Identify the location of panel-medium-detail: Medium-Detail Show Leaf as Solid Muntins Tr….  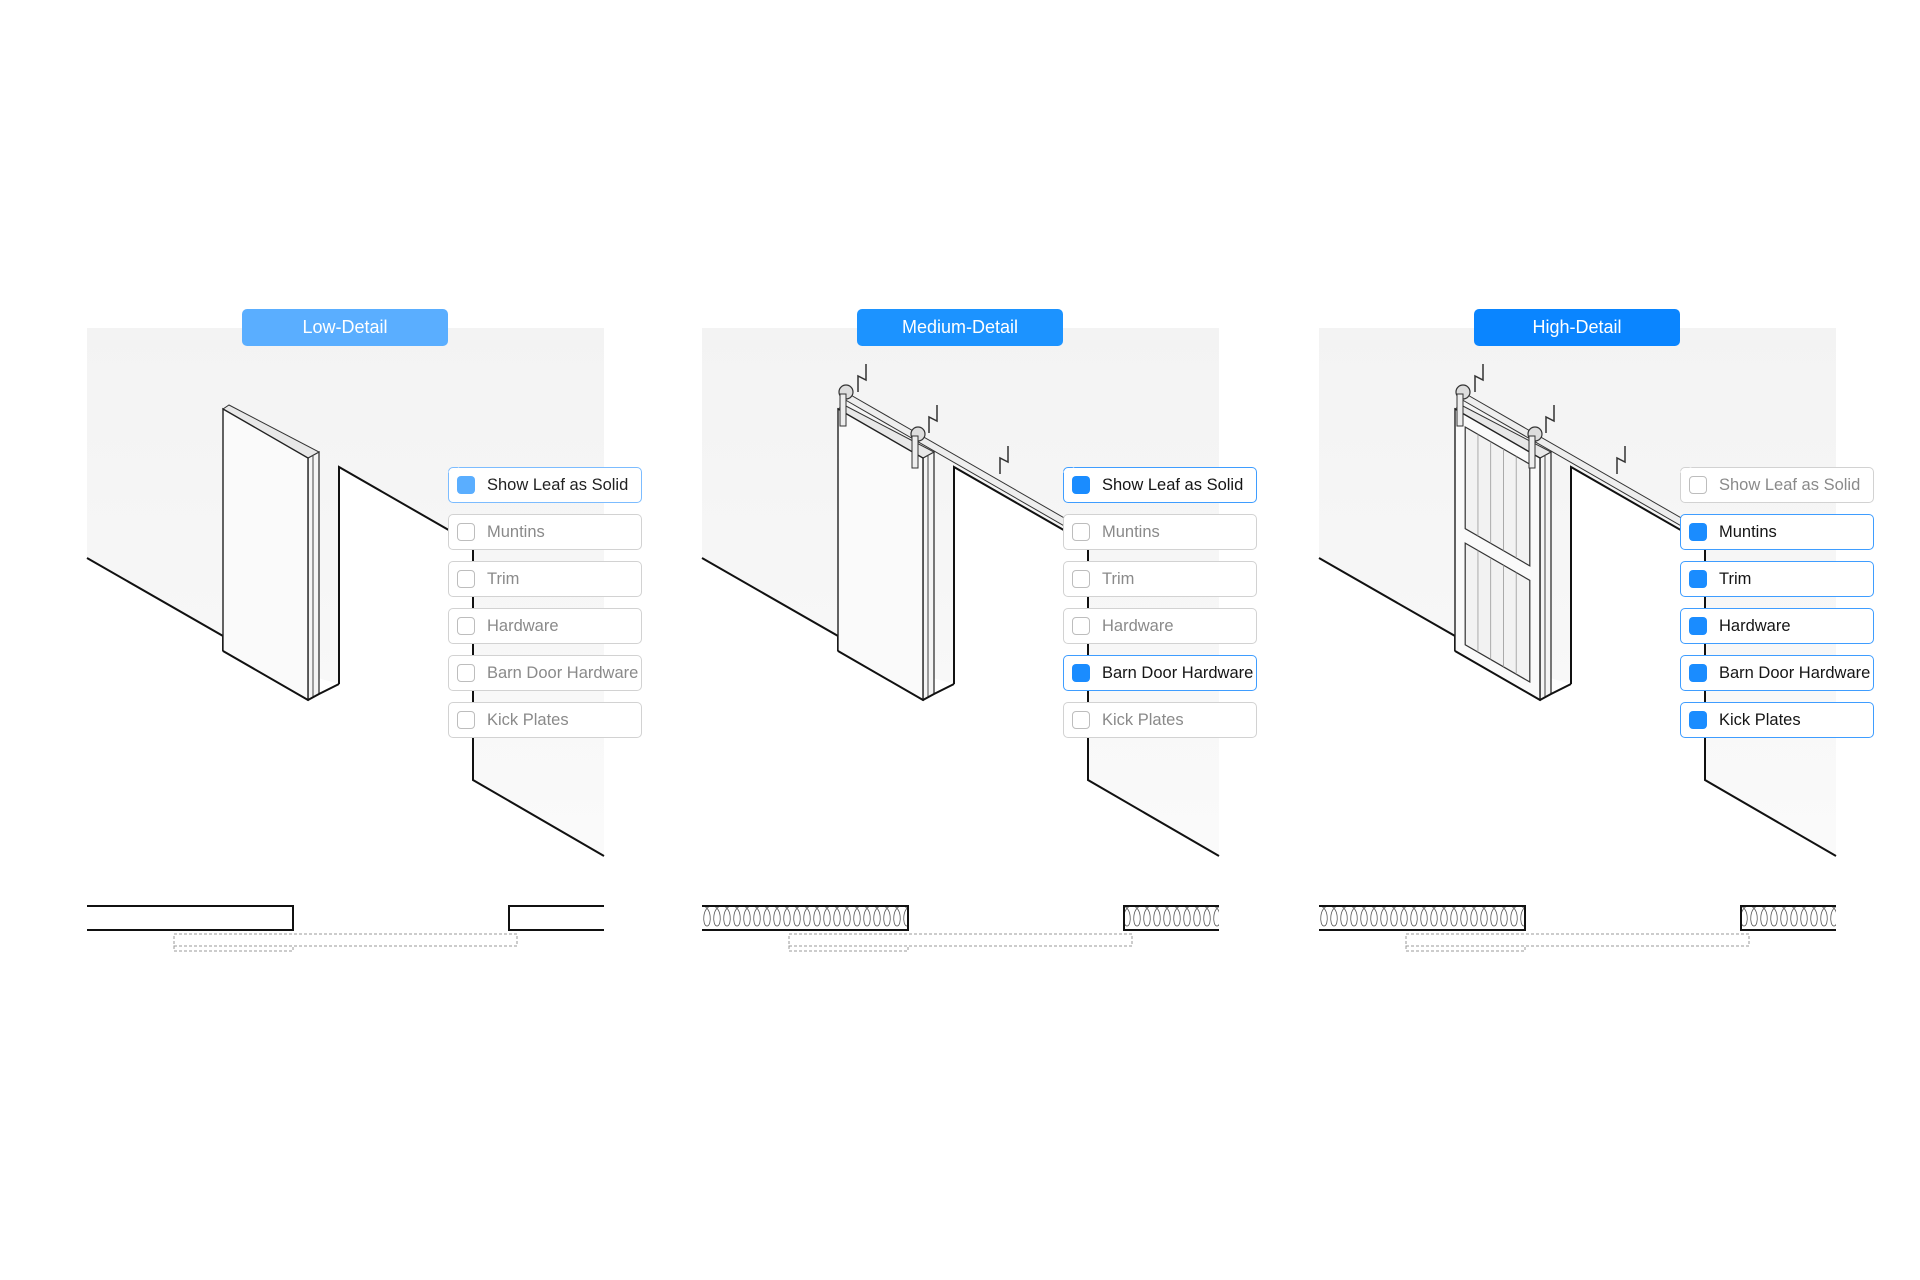
(979, 638).